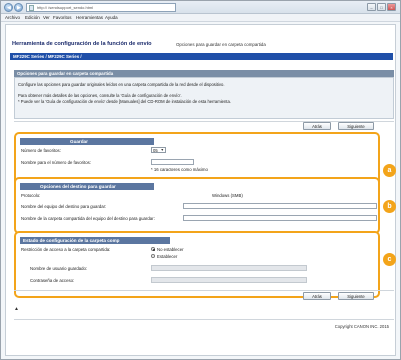 This screenshot has width=401, height=360. What do you see at coordinates (229, 280) in the screenshot?
I see `password-input` at bounding box center [229, 280].